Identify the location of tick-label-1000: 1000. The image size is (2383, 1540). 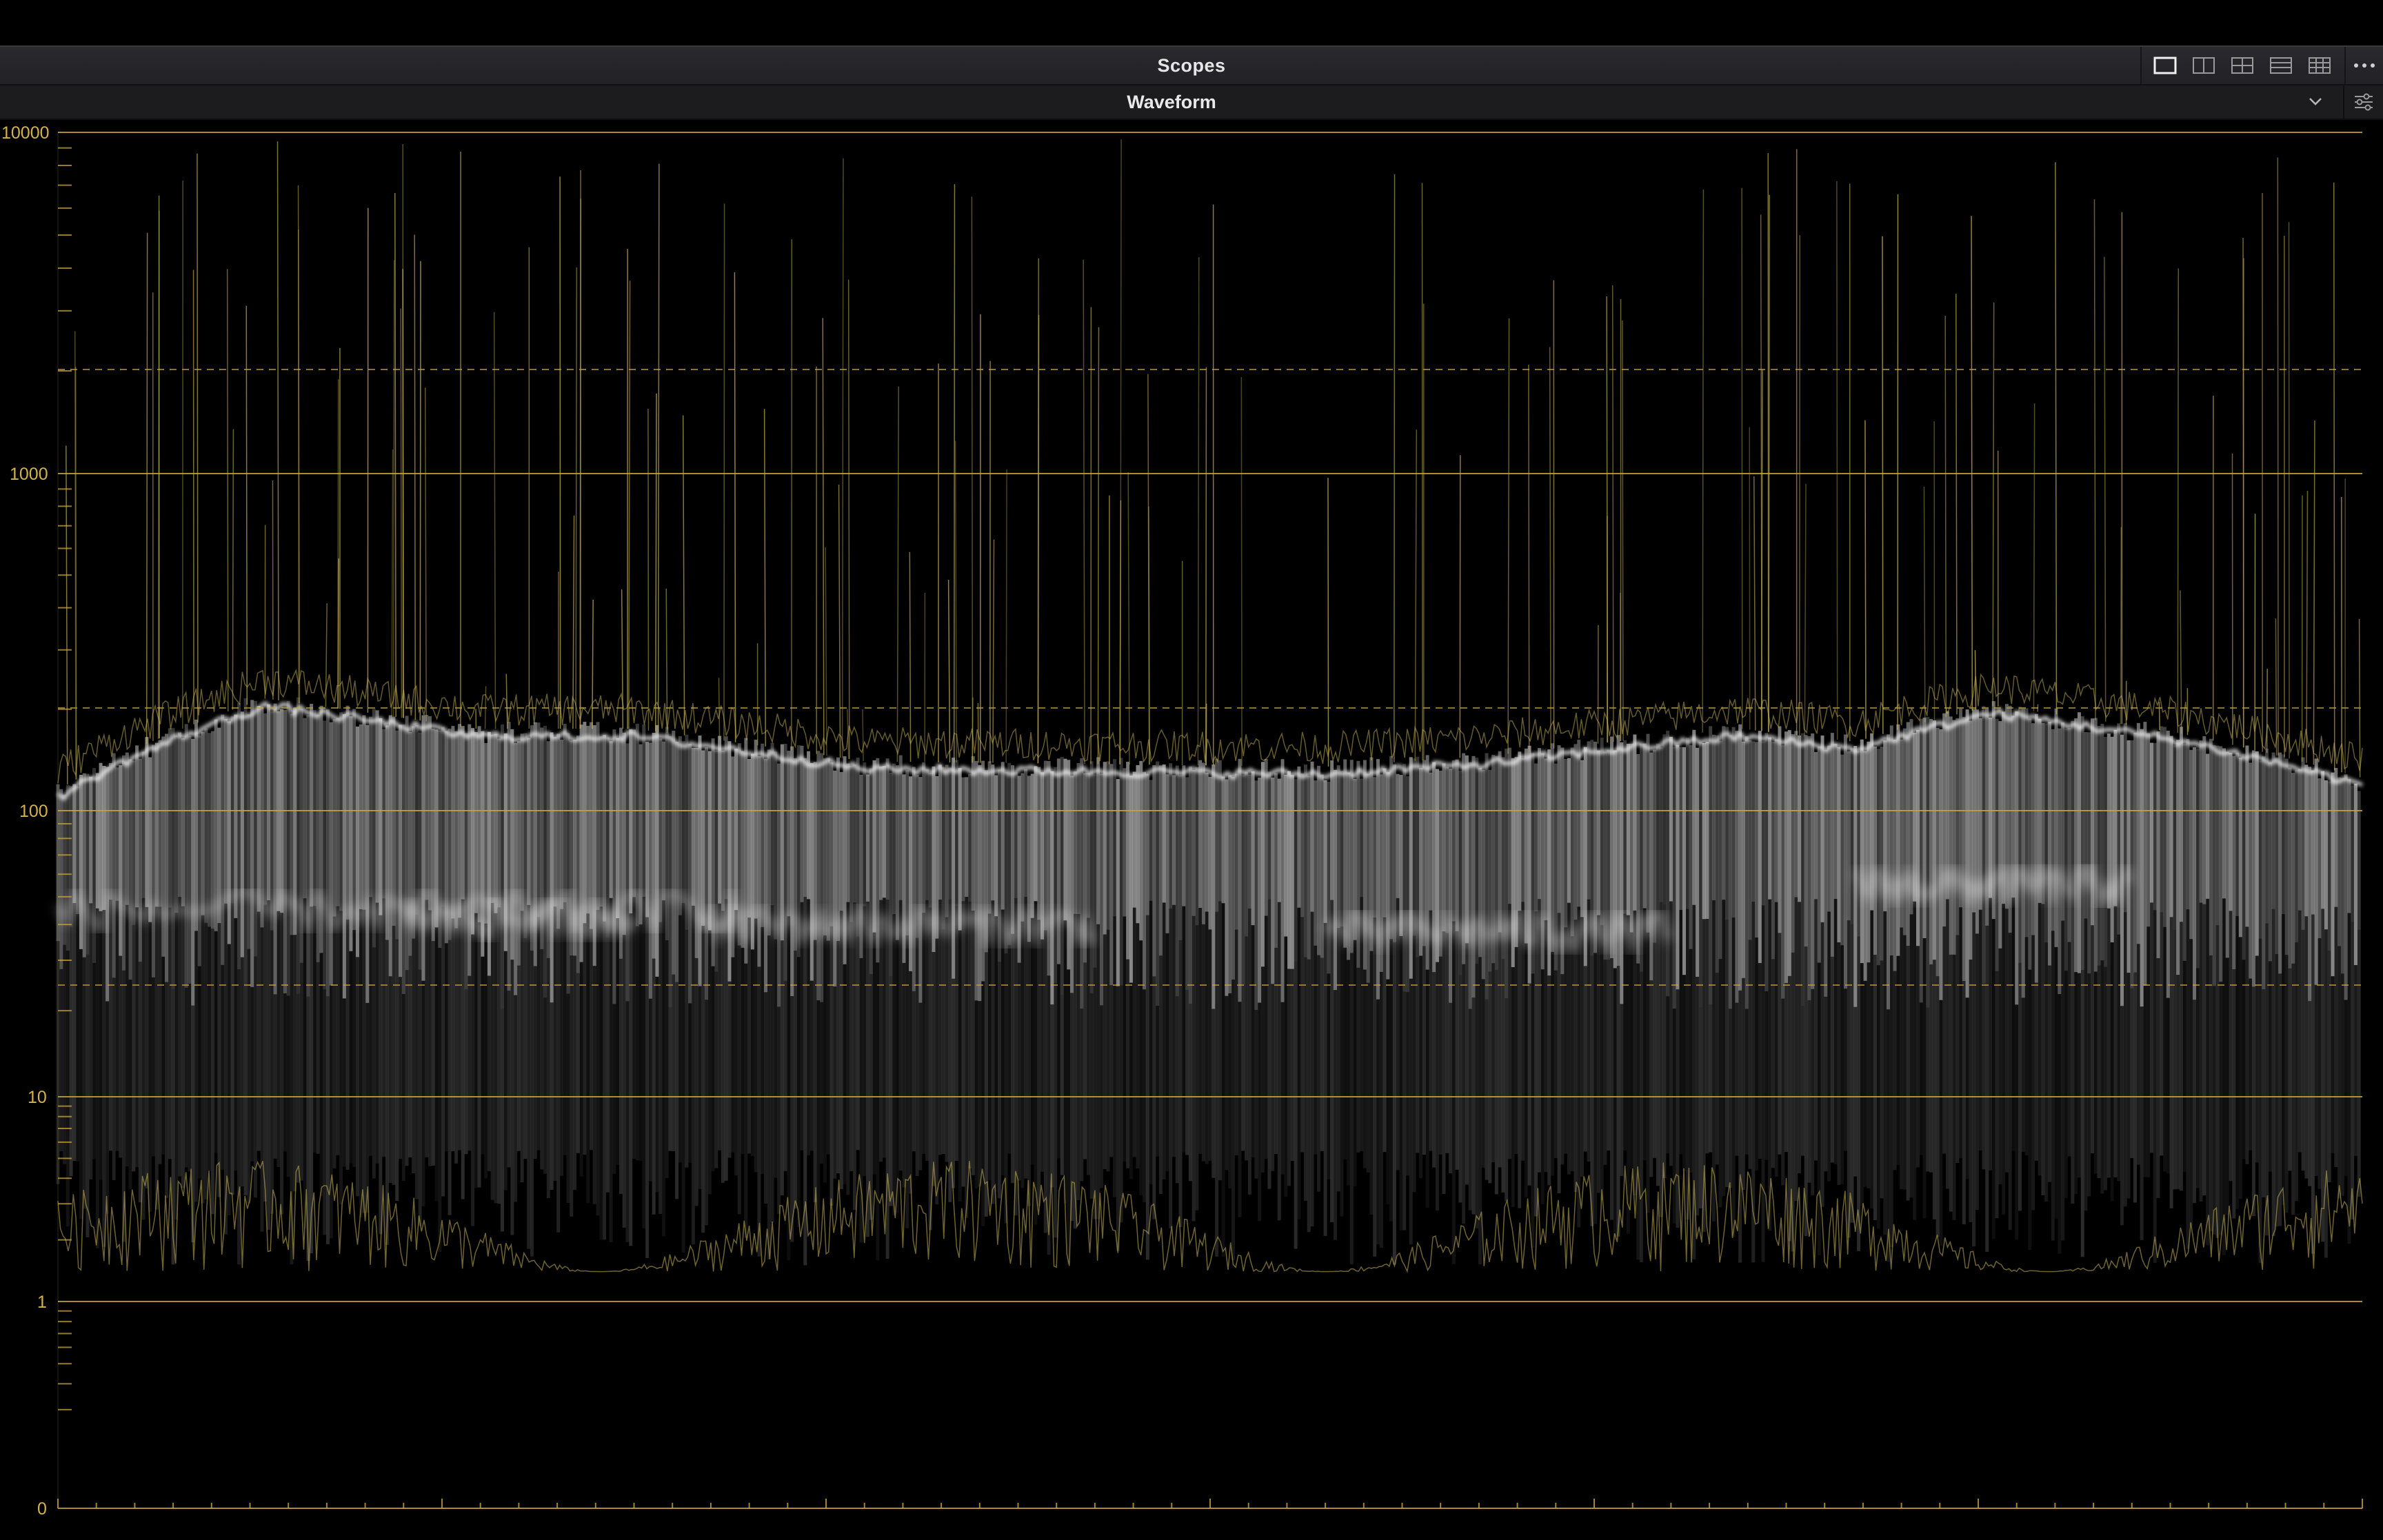
(29, 475).